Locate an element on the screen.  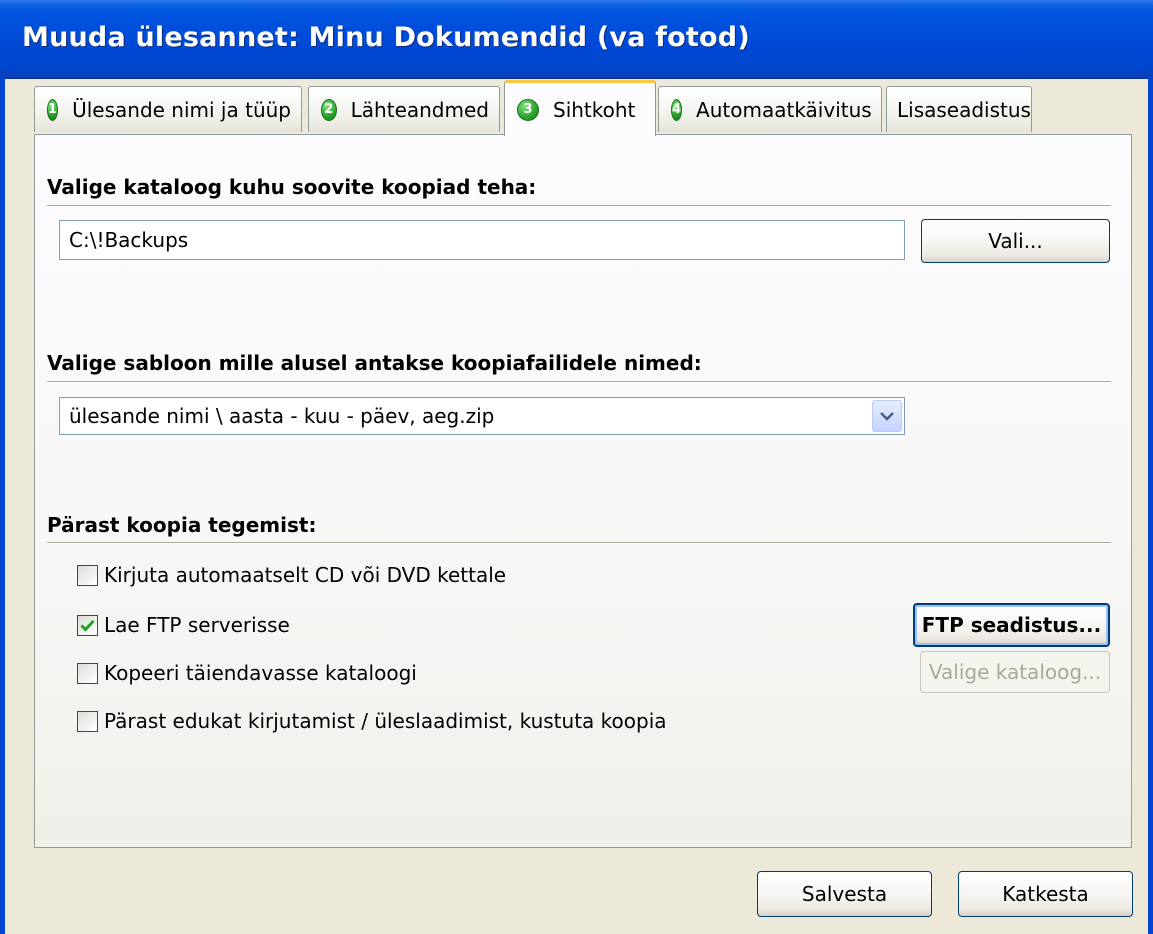
checkbox-checked is located at coordinates (87, 625).